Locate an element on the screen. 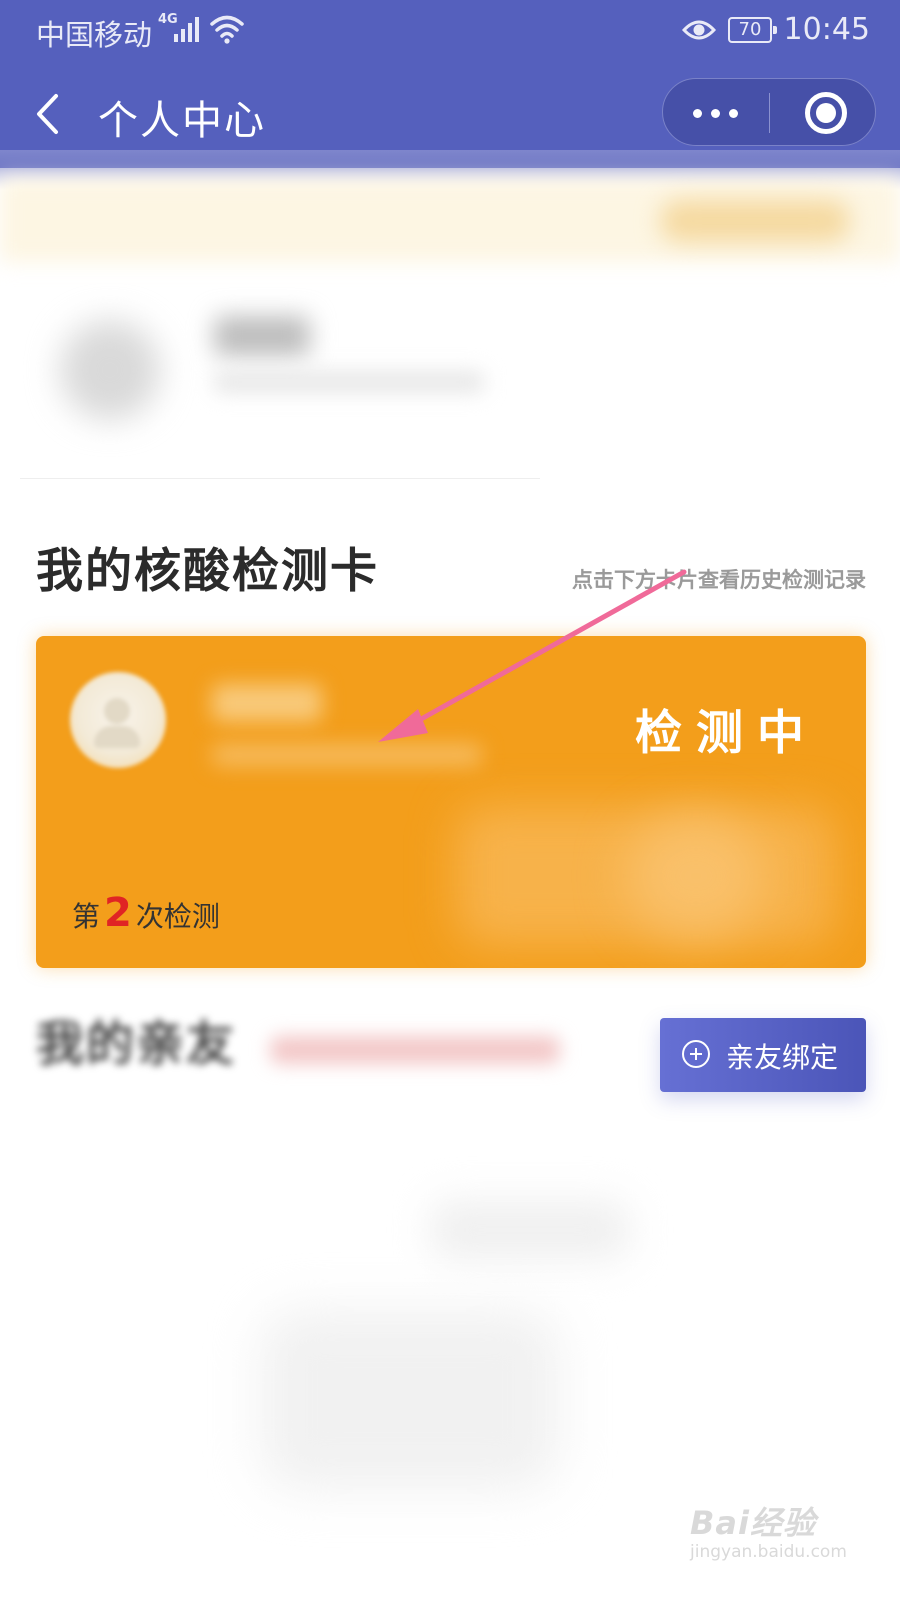 The image size is (900, 1600). section-hint: 点击下方卡片查看历史检测记录 is located at coordinates (719, 580).